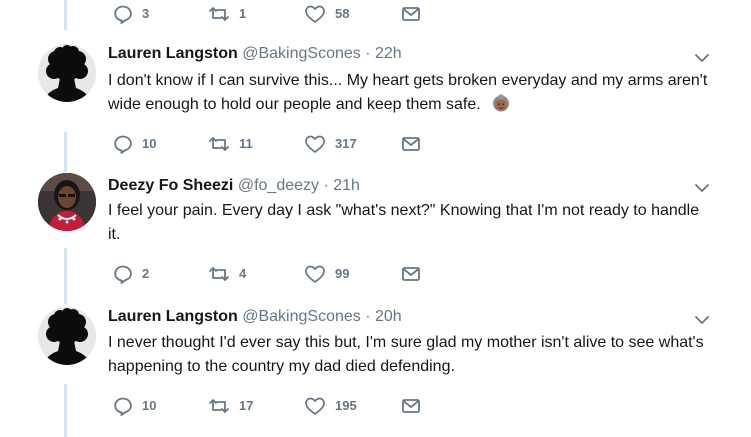 The image size is (751, 437). Describe the element at coordinates (234, 186) in the screenshot. I see `tweet-header: Deezy Fo Sheezi @fo_deezy · 21h` at that location.